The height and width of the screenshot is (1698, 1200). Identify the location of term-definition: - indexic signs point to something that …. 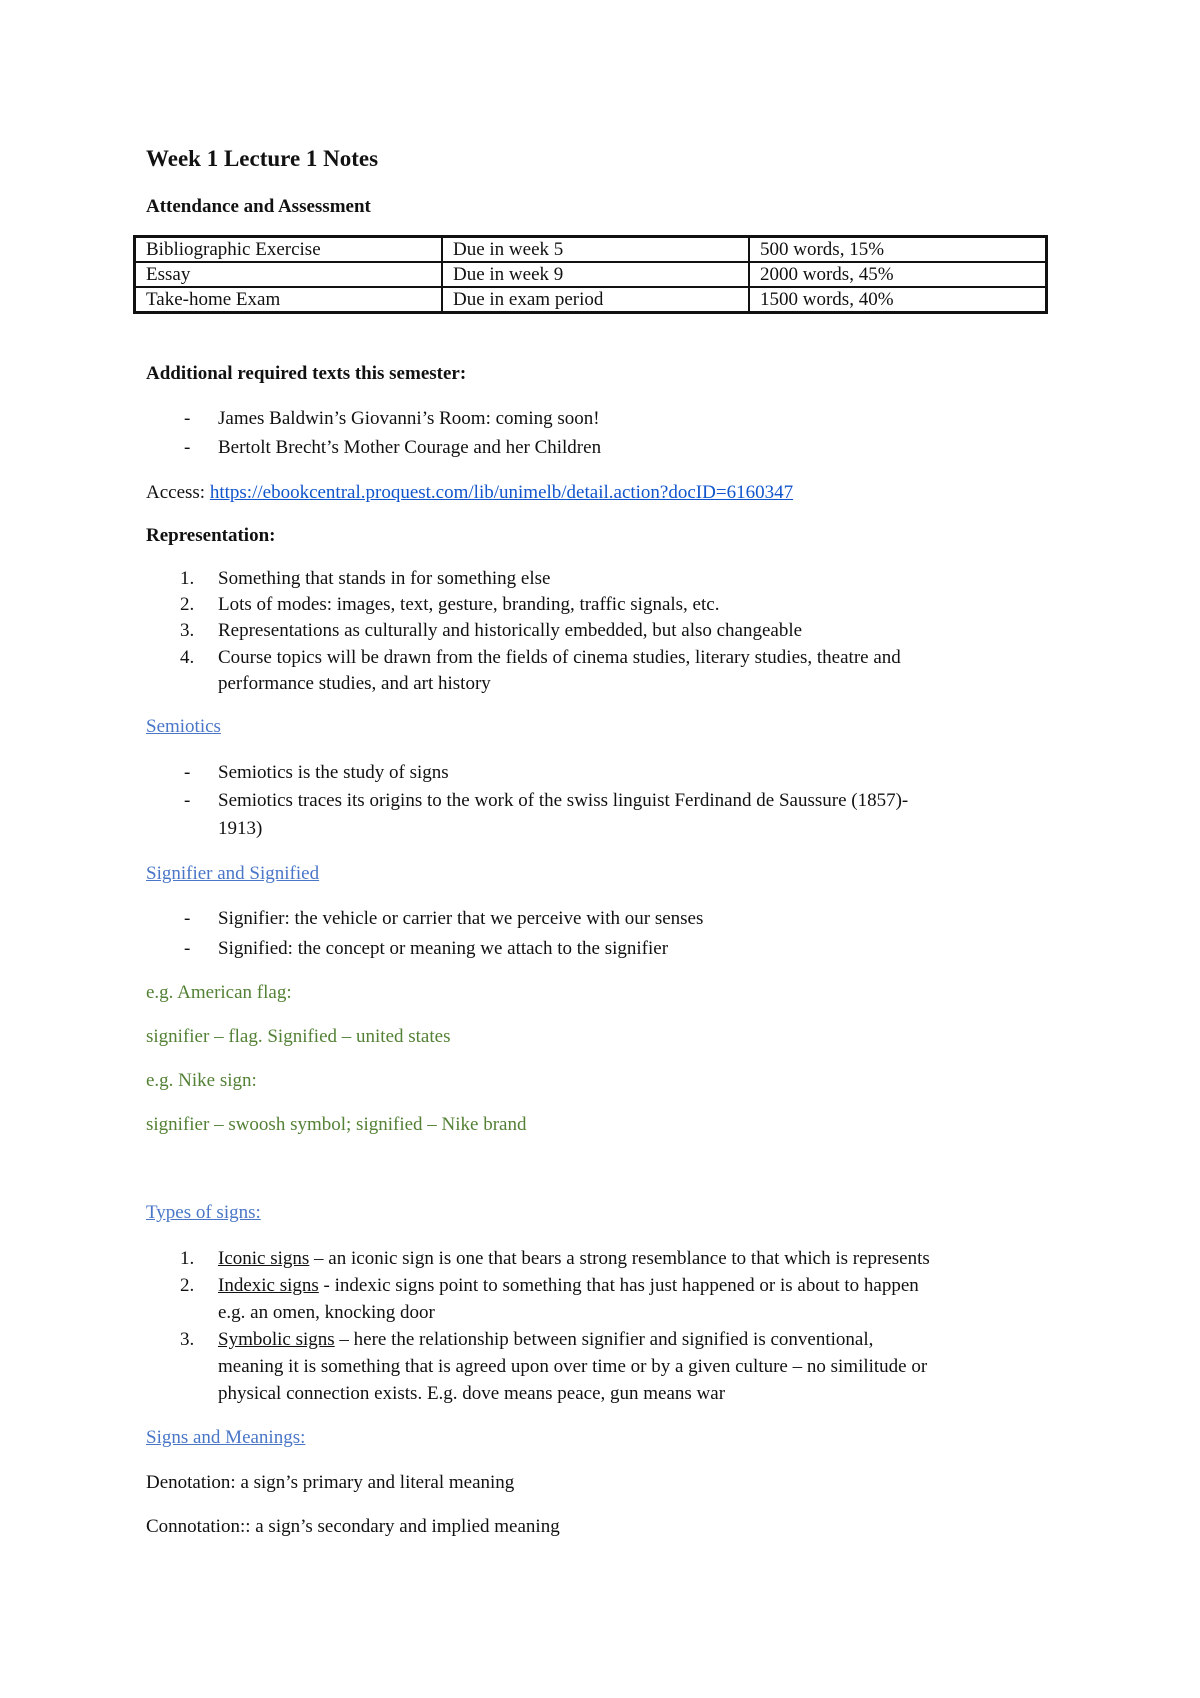
(618, 1285).